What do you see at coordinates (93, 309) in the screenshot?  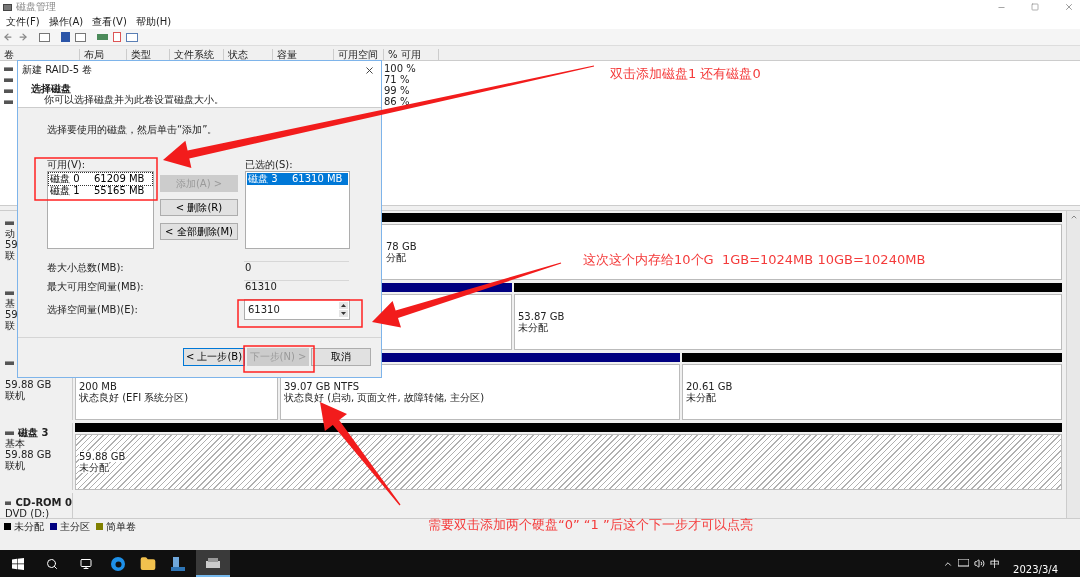 I see `field-label: 选择空间量(MB)(E):` at bounding box center [93, 309].